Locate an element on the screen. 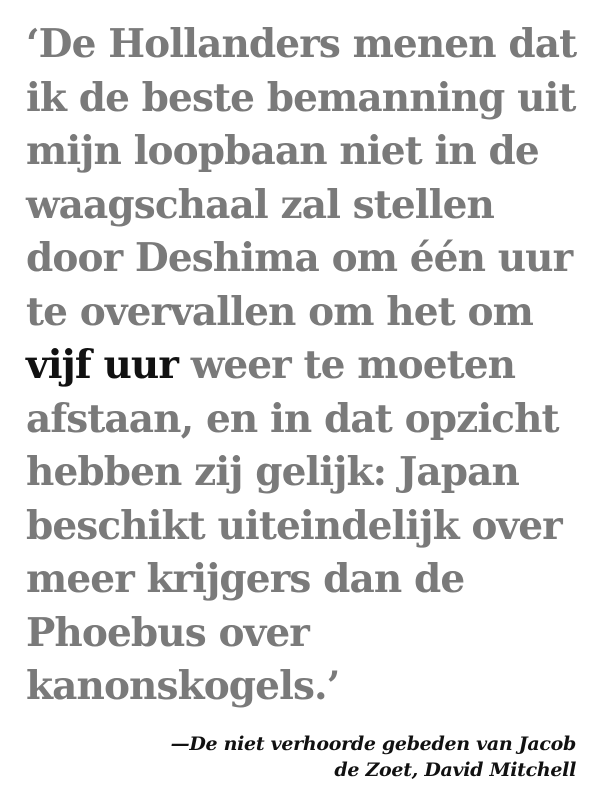 This screenshot has width=600, height=800. quote-line: te overvallen om het om is located at coordinates (280, 311).